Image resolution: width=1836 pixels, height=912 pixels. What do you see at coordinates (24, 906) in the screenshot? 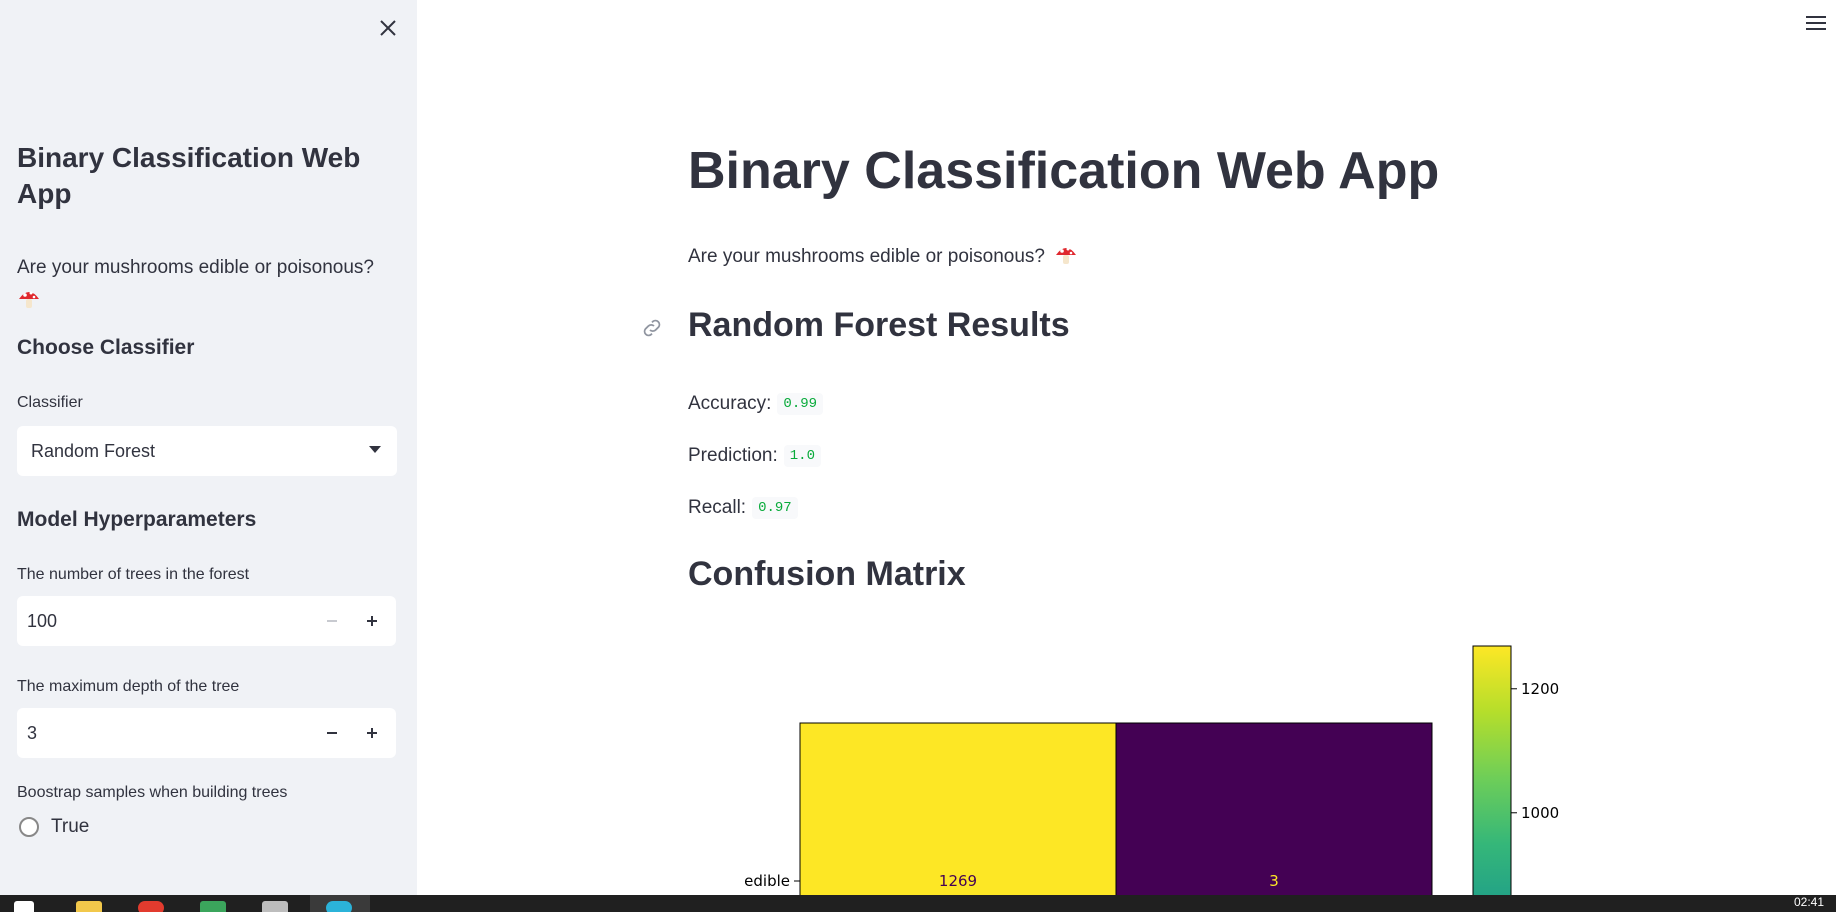
I see `start-icon` at bounding box center [24, 906].